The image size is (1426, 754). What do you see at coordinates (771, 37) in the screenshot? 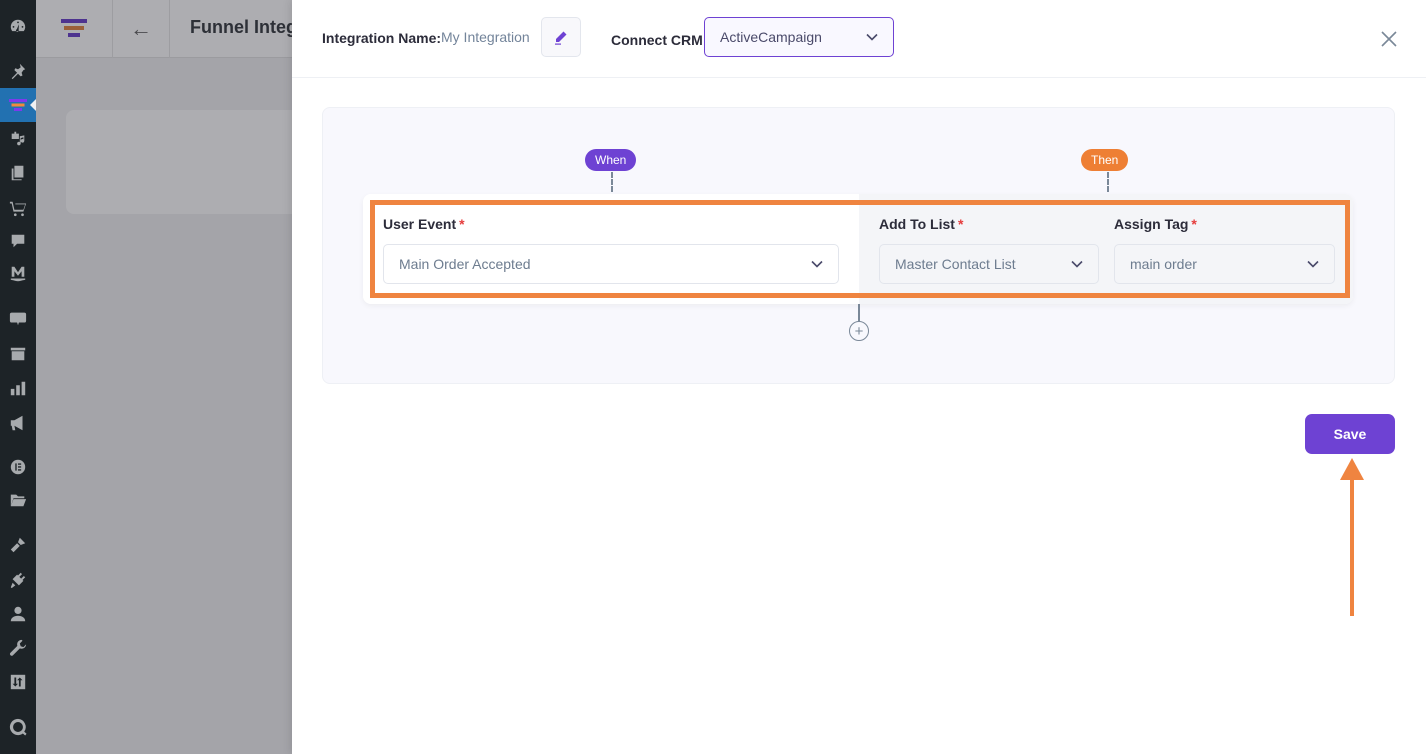
I see `crm-select-value: ActiveCampaign` at bounding box center [771, 37].